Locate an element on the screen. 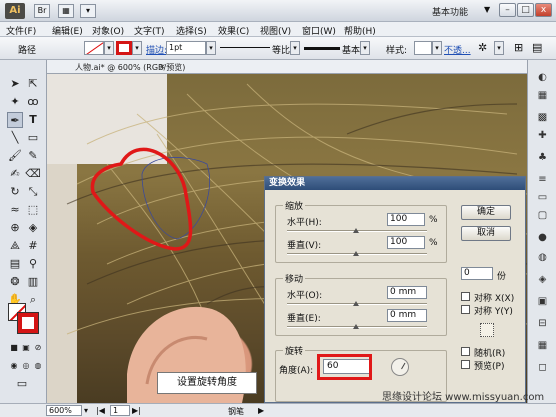  recolor-dropdown-icon: ▾ is located at coordinates (499, 48).